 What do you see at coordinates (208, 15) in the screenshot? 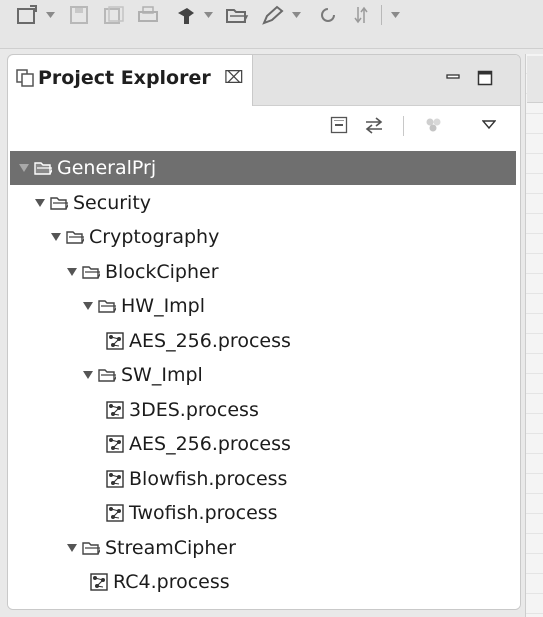
I see `build-dropdown-icon` at bounding box center [208, 15].